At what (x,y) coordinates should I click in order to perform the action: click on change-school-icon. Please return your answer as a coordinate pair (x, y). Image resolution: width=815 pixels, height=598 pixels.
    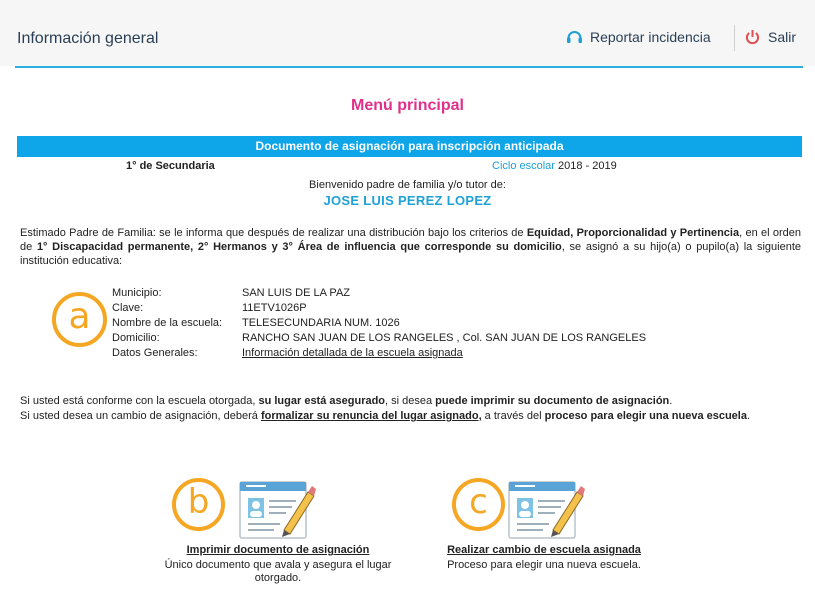
    Looking at the image, I should click on (546, 508).